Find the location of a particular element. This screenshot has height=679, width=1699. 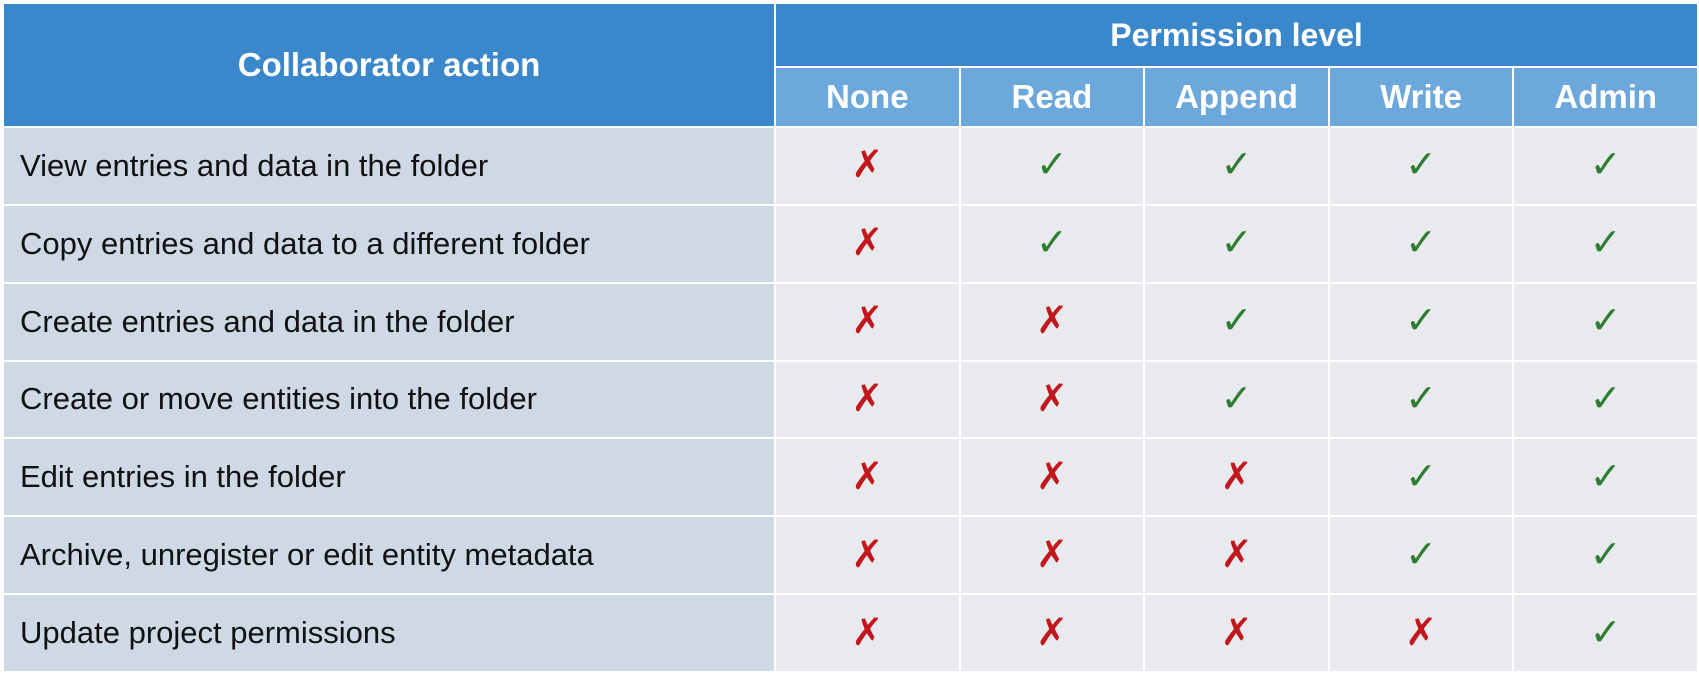

permission-level-header: Permission level is located at coordinates (1236, 35).